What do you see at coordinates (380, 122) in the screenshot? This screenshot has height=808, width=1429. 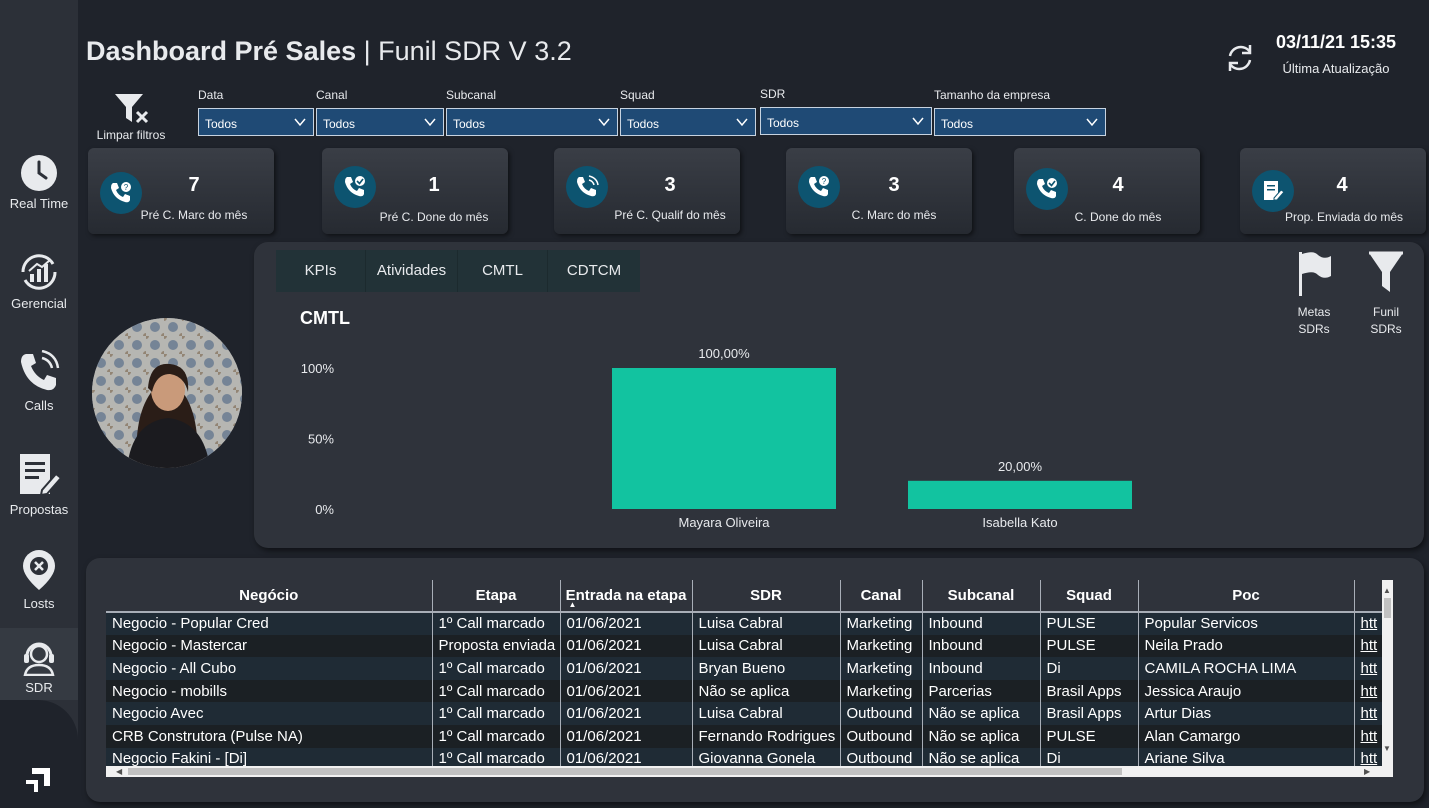 I see `filter-canal-select: Todos` at bounding box center [380, 122].